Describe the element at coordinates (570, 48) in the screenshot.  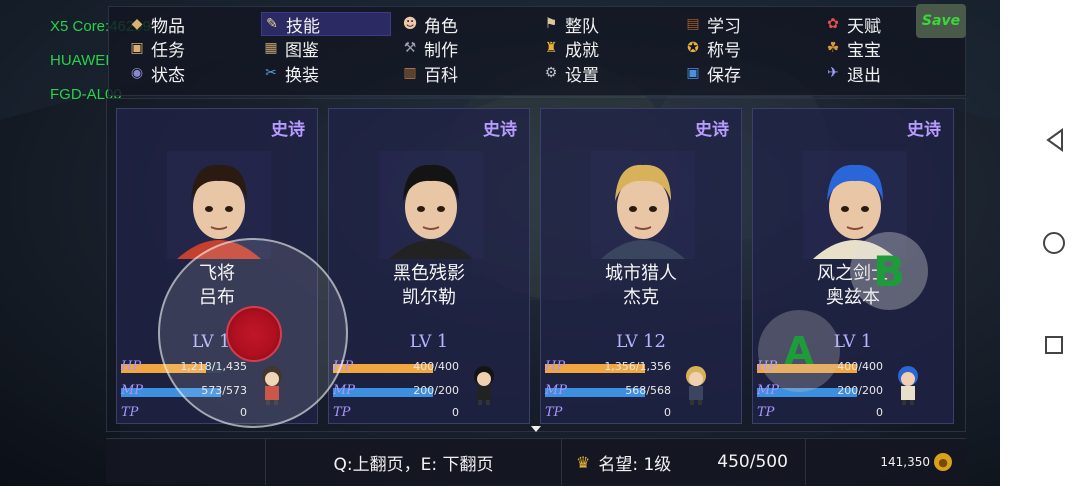
I see `menu-item-9: ♜ 成就` at that location.